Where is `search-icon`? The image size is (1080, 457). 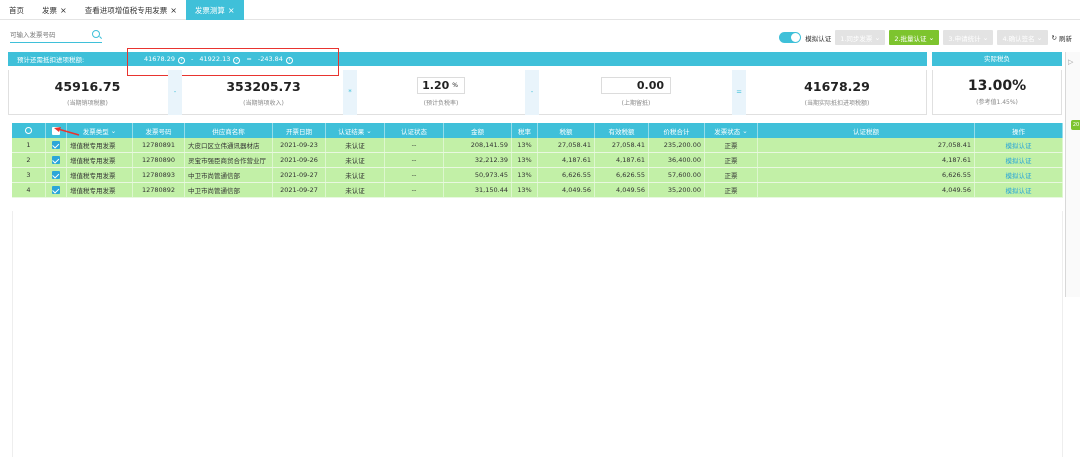 search-icon is located at coordinates (96, 34).